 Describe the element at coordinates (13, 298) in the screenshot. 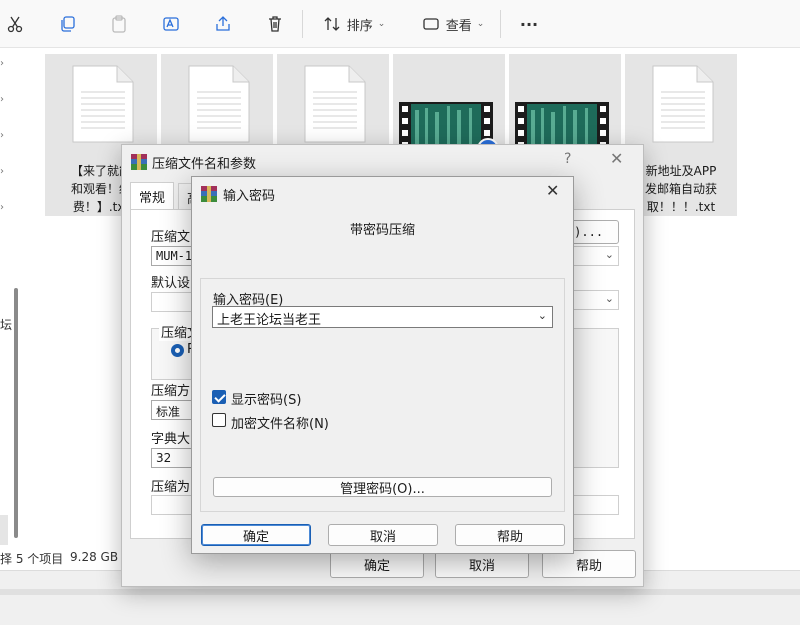

I see `navigation-pane: › › › › › 坛` at that location.